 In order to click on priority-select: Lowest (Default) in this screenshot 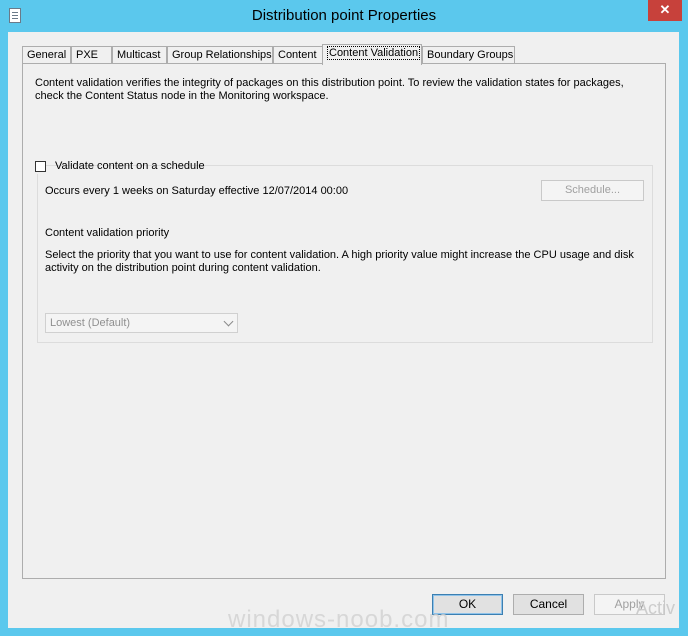, I will do `click(141, 323)`.